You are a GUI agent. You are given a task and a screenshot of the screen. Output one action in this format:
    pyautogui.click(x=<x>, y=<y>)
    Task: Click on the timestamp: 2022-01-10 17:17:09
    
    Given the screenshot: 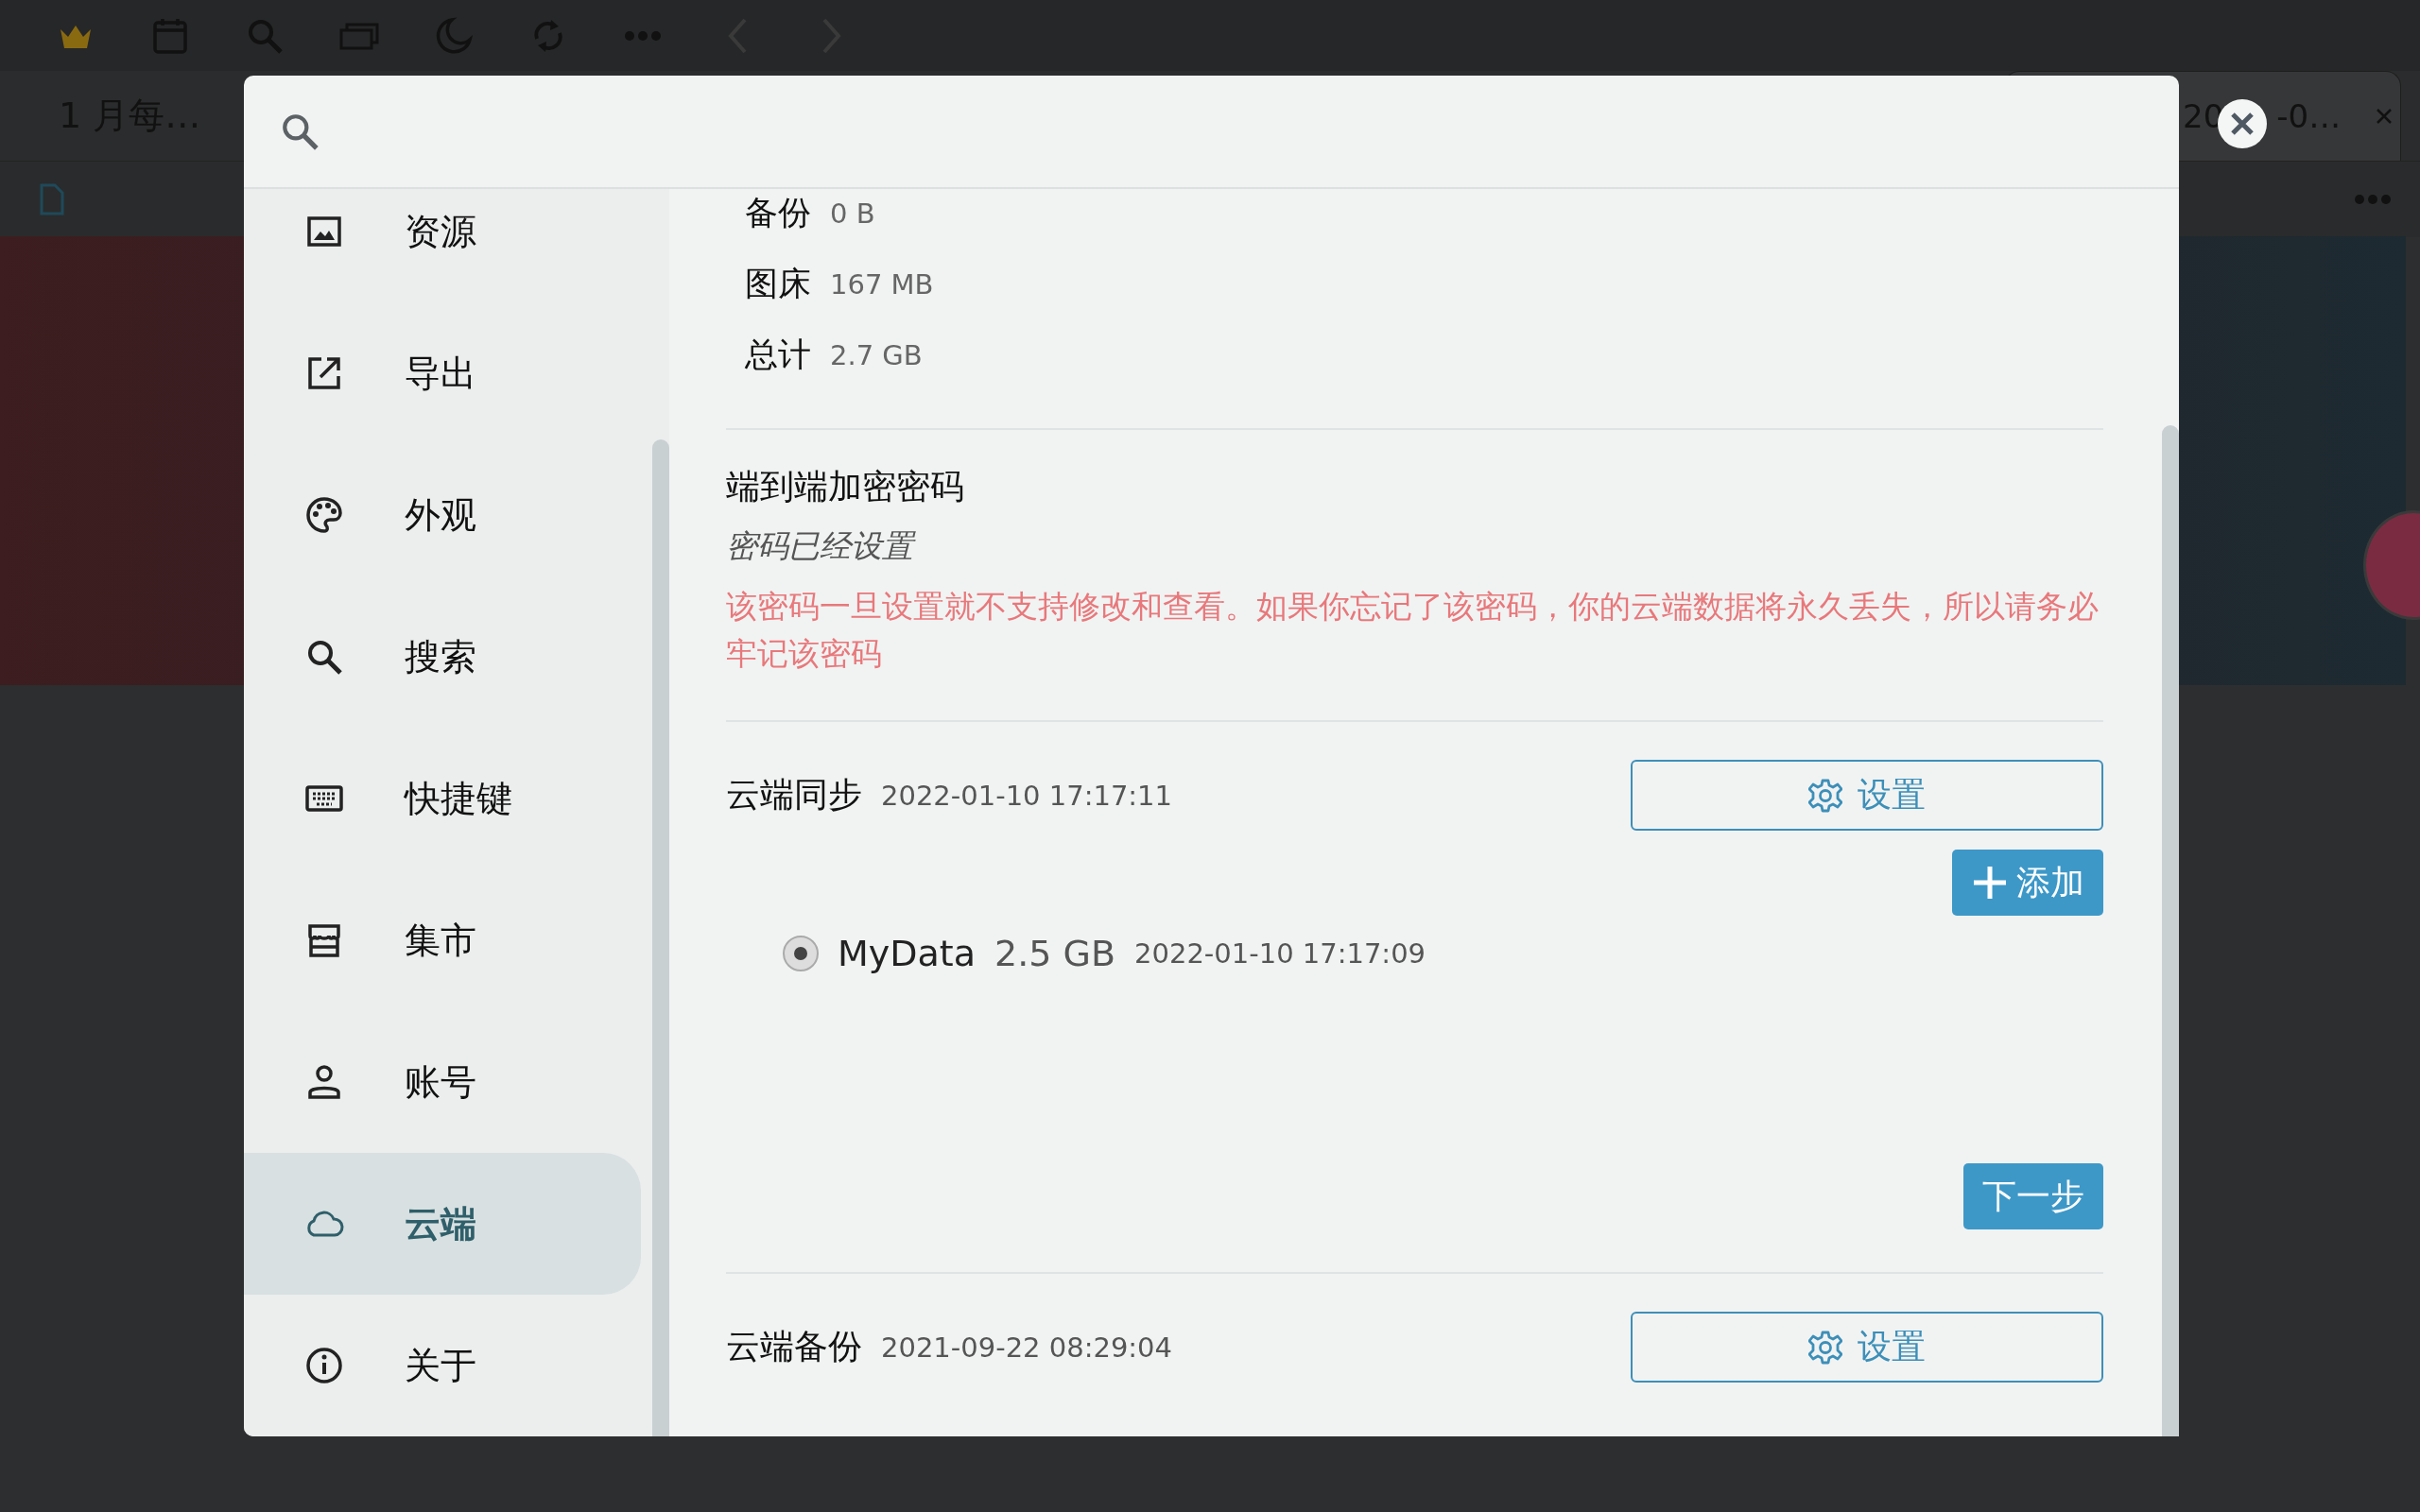 What is the action you would take?
    pyautogui.click(x=1280, y=953)
    